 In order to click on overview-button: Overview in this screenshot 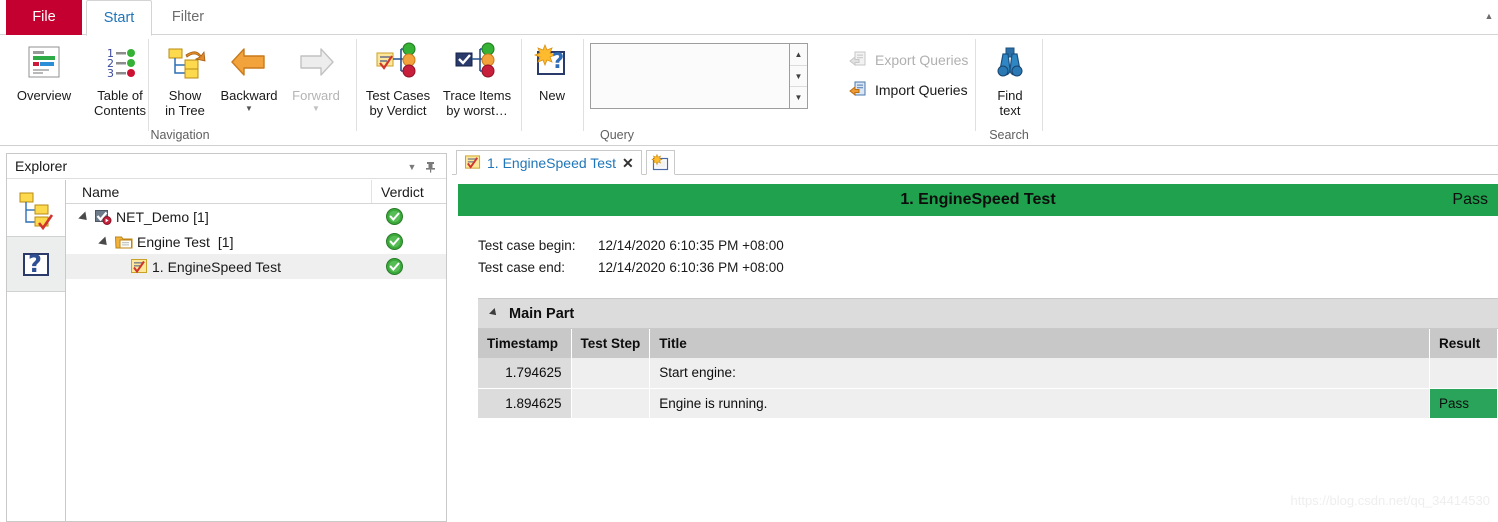, I will do `click(44, 71)`.